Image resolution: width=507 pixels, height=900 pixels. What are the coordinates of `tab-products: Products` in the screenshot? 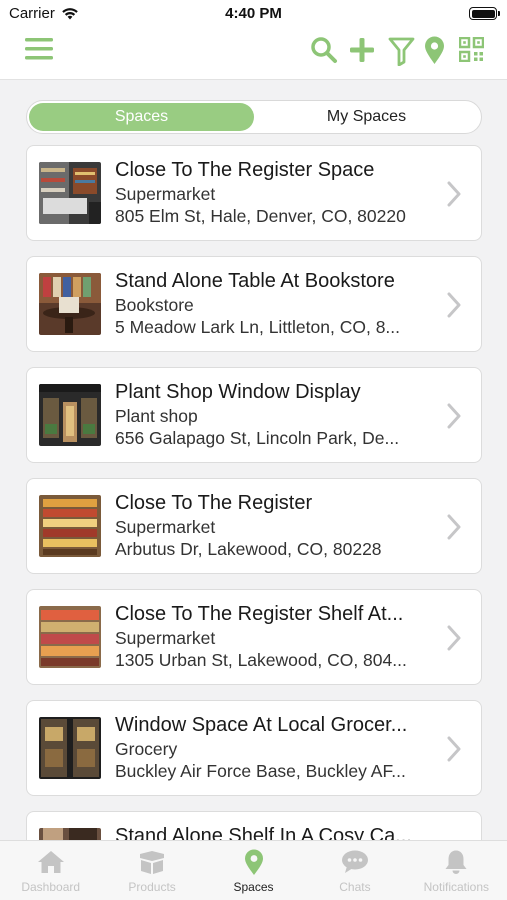 It's located at (151, 870).